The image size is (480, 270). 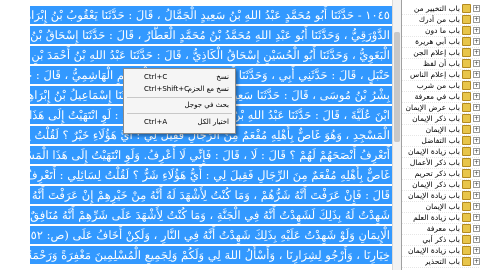 What do you see at coordinates (222, 77) in the screenshot?
I see `menu-item-label: نسخ` at bounding box center [222, 77].